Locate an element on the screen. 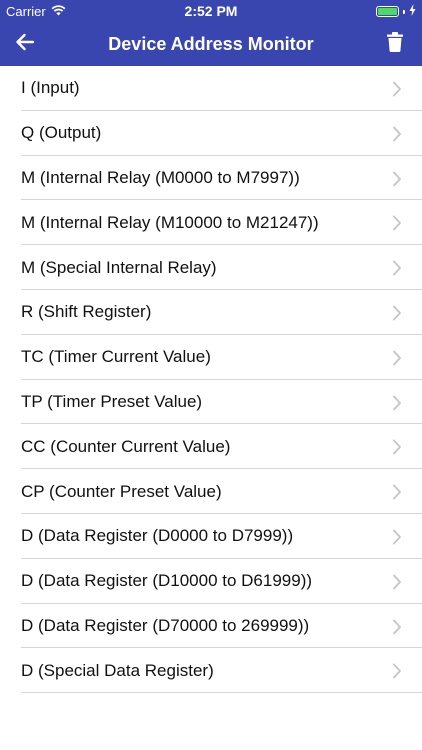 Image resolution: width=422 pixels, height=750 pixels. navigation-bar: Device Address Monitor is located at coordinates (211, 44).